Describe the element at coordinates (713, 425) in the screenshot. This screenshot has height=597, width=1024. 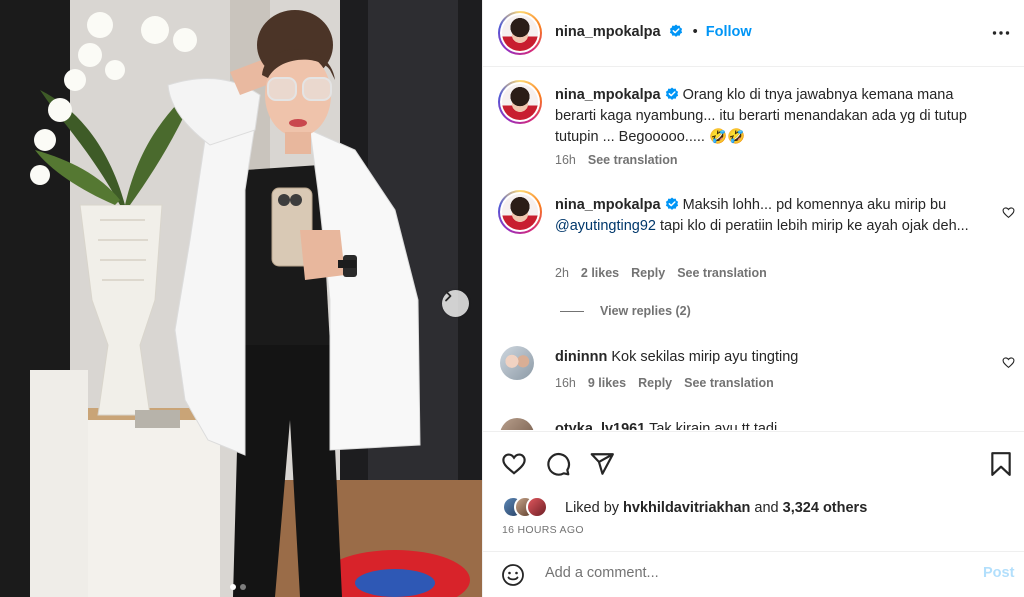
I see `comment-text: Tak kirain ayu tt tadi` at that location.